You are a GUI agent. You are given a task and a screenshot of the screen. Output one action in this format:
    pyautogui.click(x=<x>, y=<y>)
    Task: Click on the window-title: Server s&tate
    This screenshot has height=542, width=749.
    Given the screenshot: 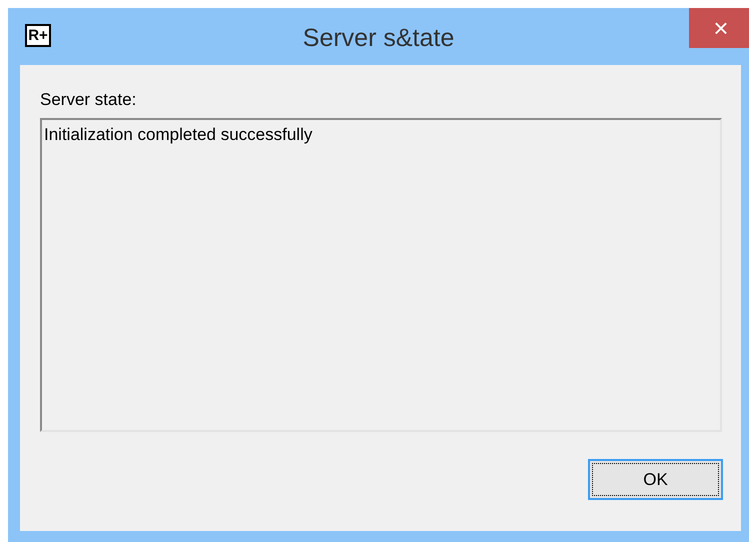 What is the action you would take?
    pyautogui.click(x=379, y=38)
    